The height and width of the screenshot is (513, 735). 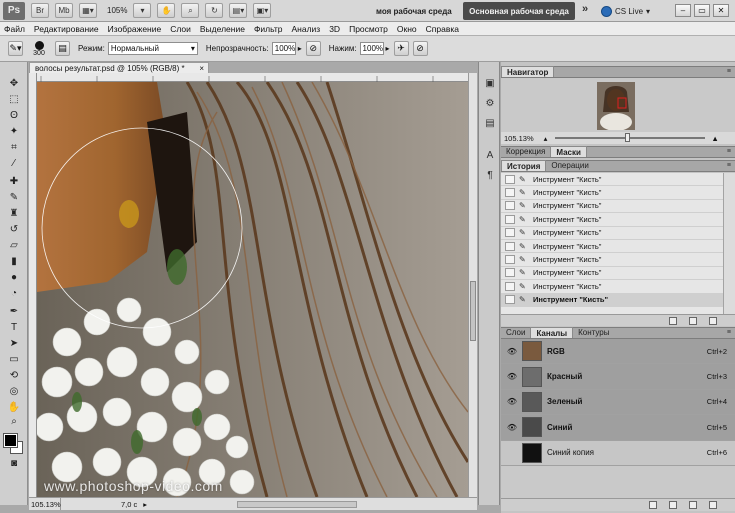 I want to click on menu-filter: Фильтр, so click(x=268, y=29).